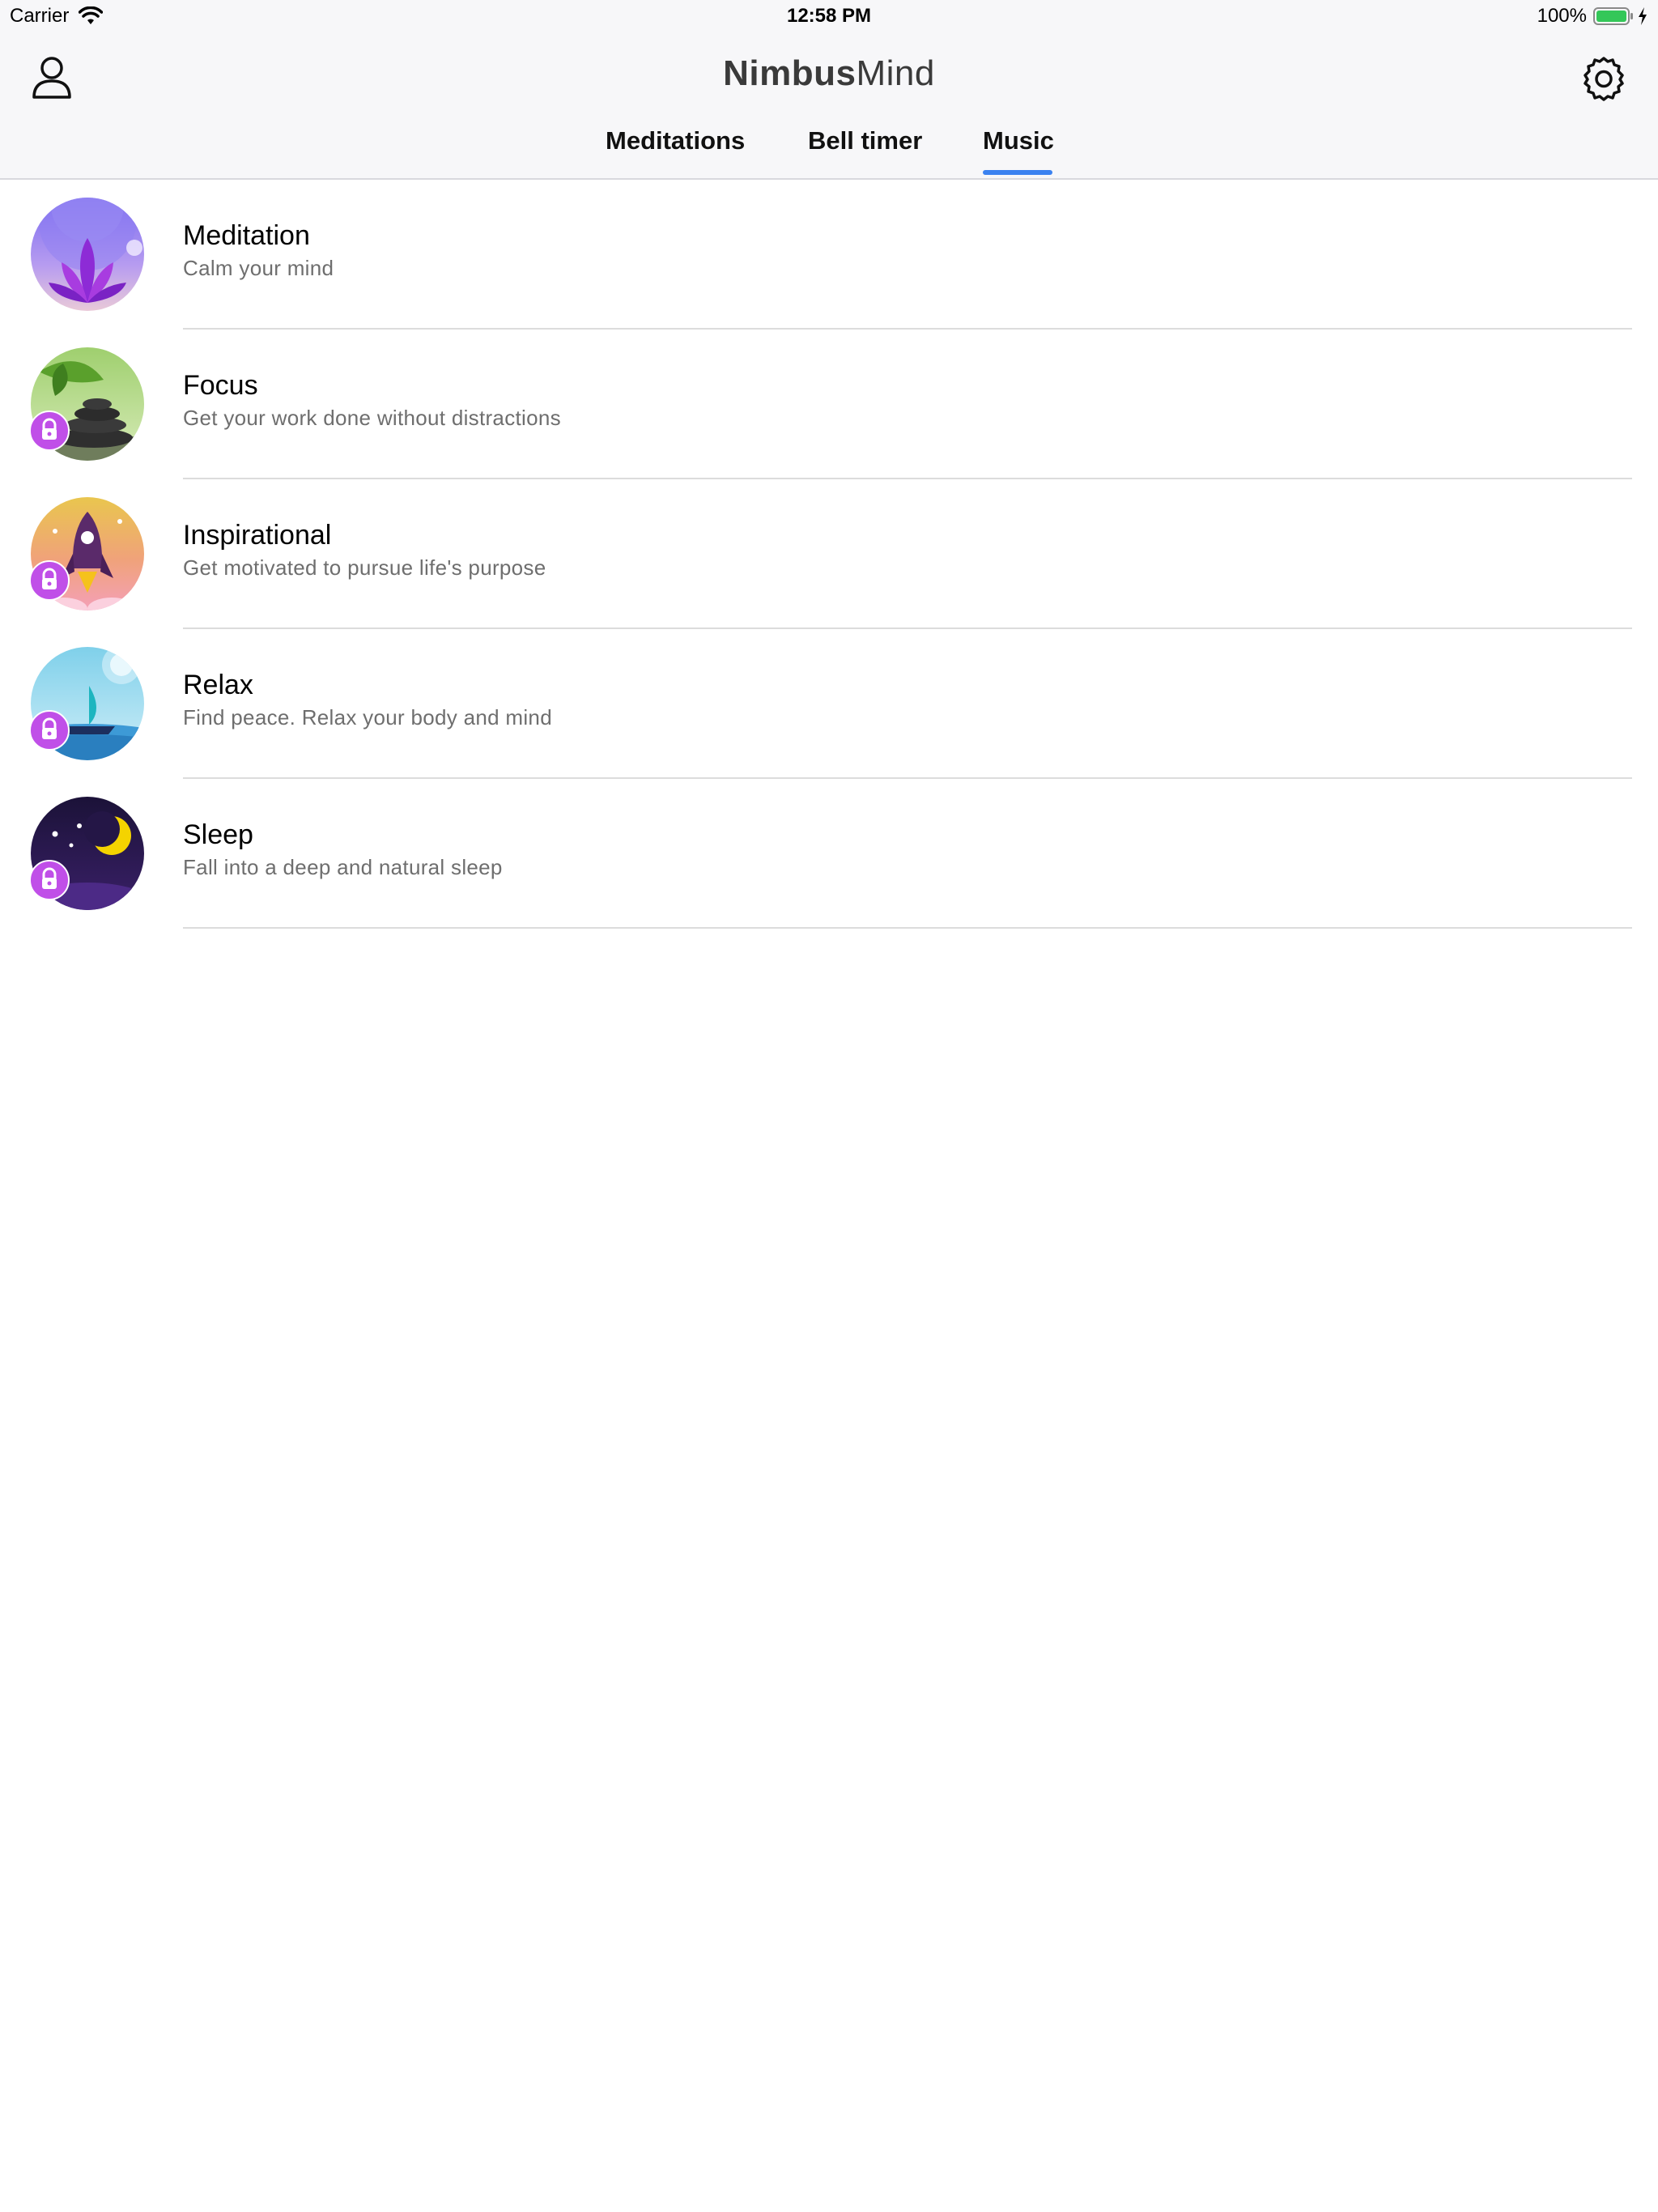 This screenshot has height=2212, width=1658. What do you see at coordinates (1562, 16) in the screenshot?
I see `battery-percent: 100%` at bounding box center [1562, 16].